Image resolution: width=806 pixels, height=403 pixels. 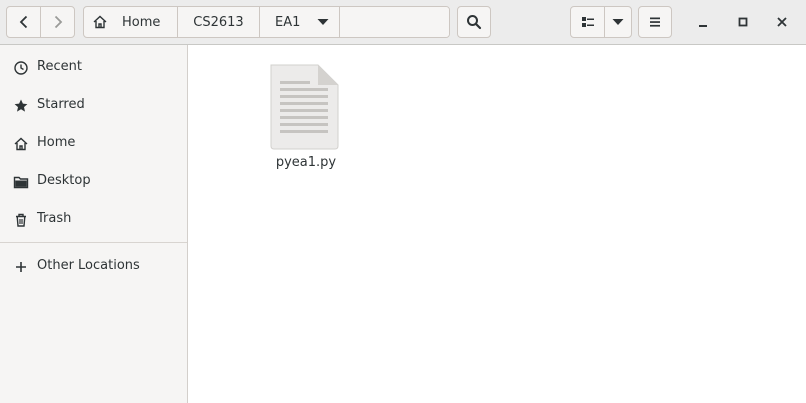 What do you see at coordinates (703, 26) in the screenshot?
I see `minimize-icon` at bounding box center [703, 26].